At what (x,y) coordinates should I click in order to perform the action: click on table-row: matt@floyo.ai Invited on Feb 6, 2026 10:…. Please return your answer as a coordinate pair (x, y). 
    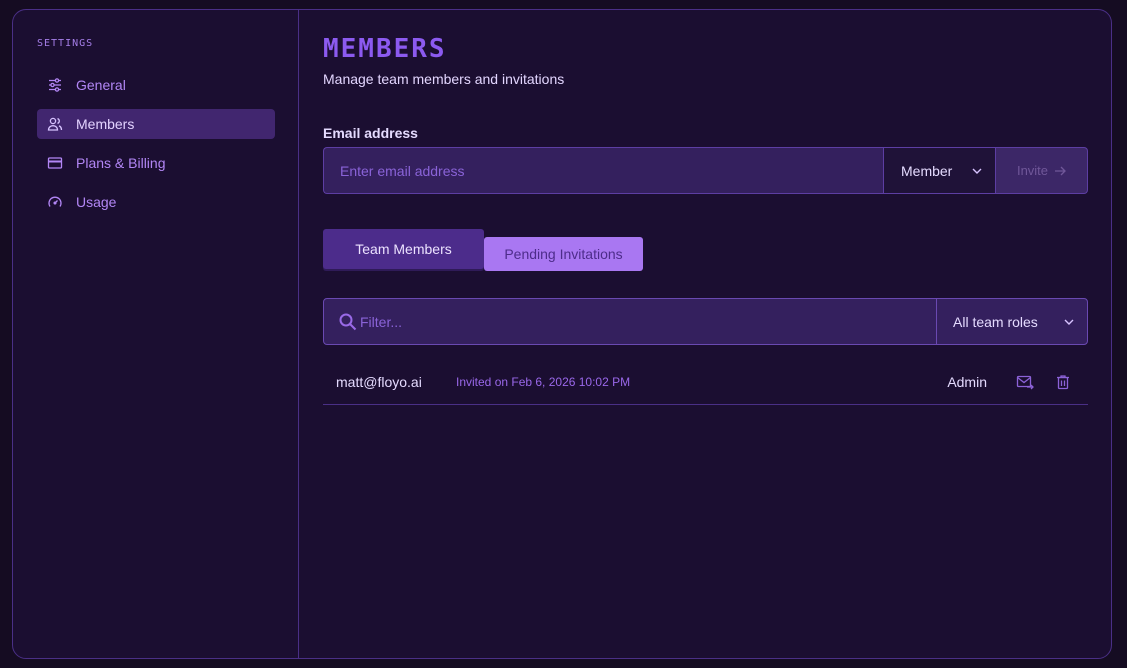
    Looking at the image, I should click on (705, 382).